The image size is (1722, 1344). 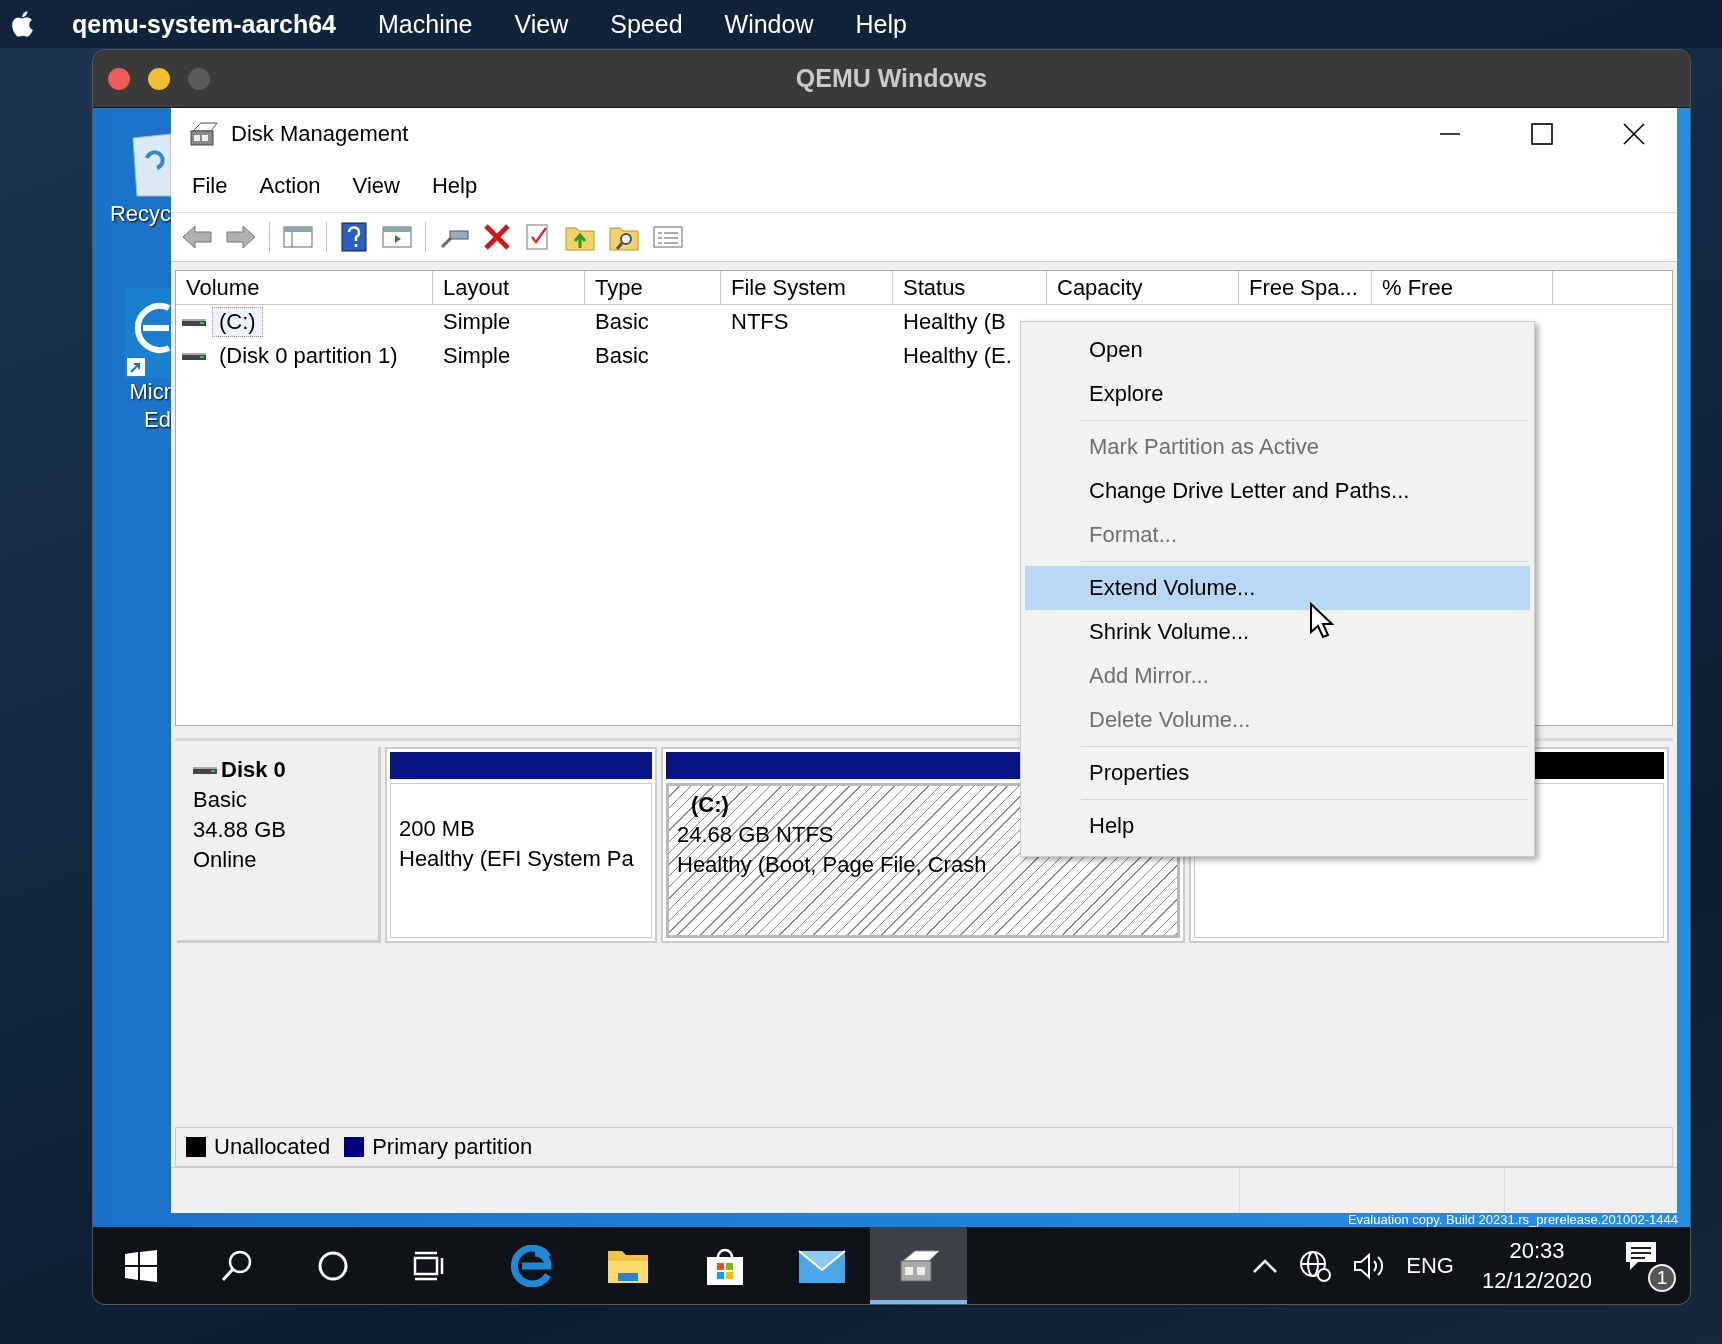 I want to click on menu-bar-item: View, so click(x=541, y=24).